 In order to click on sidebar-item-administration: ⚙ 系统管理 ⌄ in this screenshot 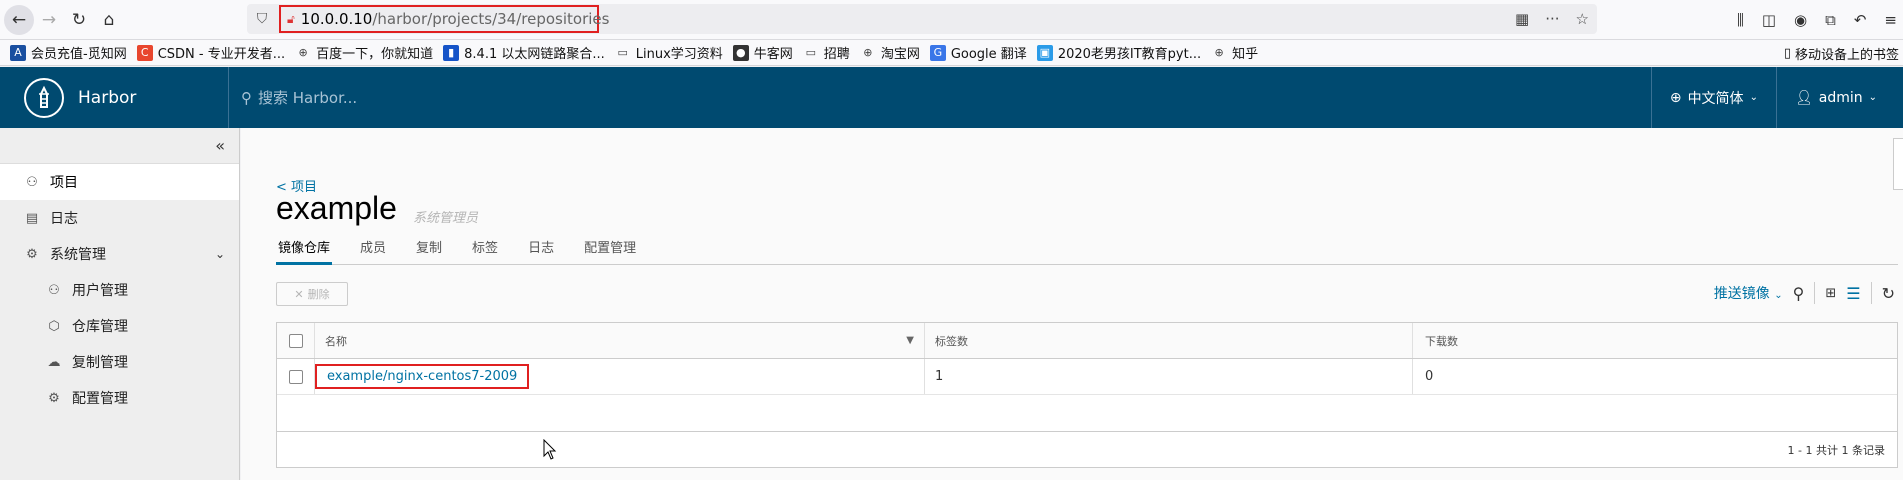, I will do `click(119, 254)`.